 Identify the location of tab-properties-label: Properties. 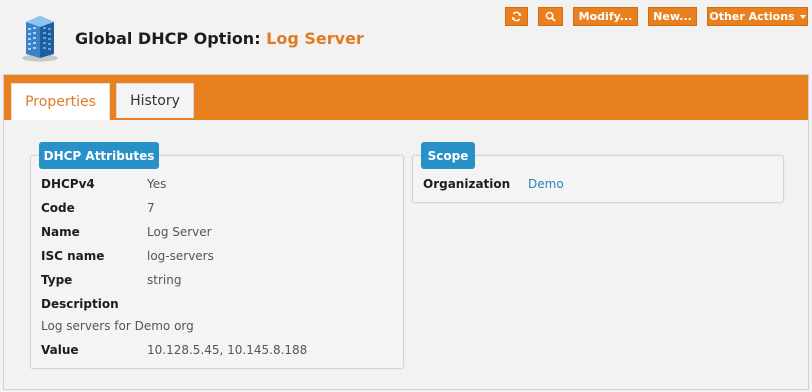
(60, 102).